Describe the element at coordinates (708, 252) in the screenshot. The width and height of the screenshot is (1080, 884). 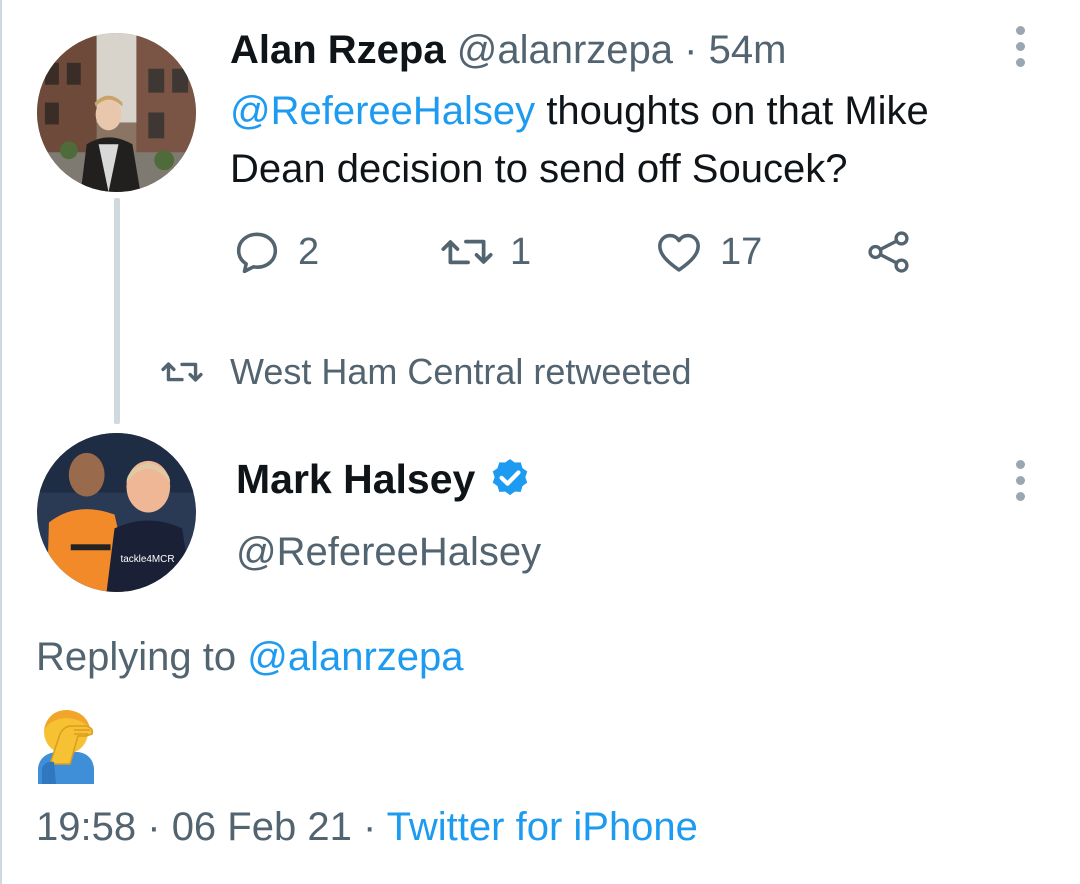
I see `like-button: 17` at that location.